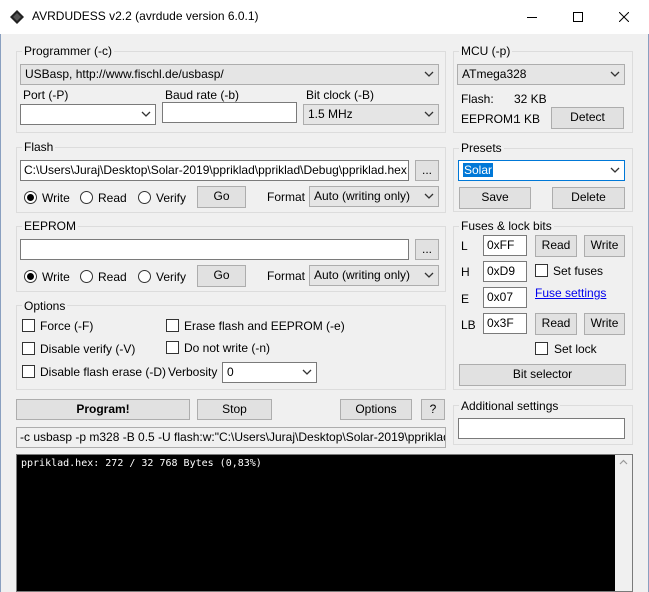  Describe the element at coordinates (269, 372) in the screenshot. I see `verbosity-select: 0` at that location.